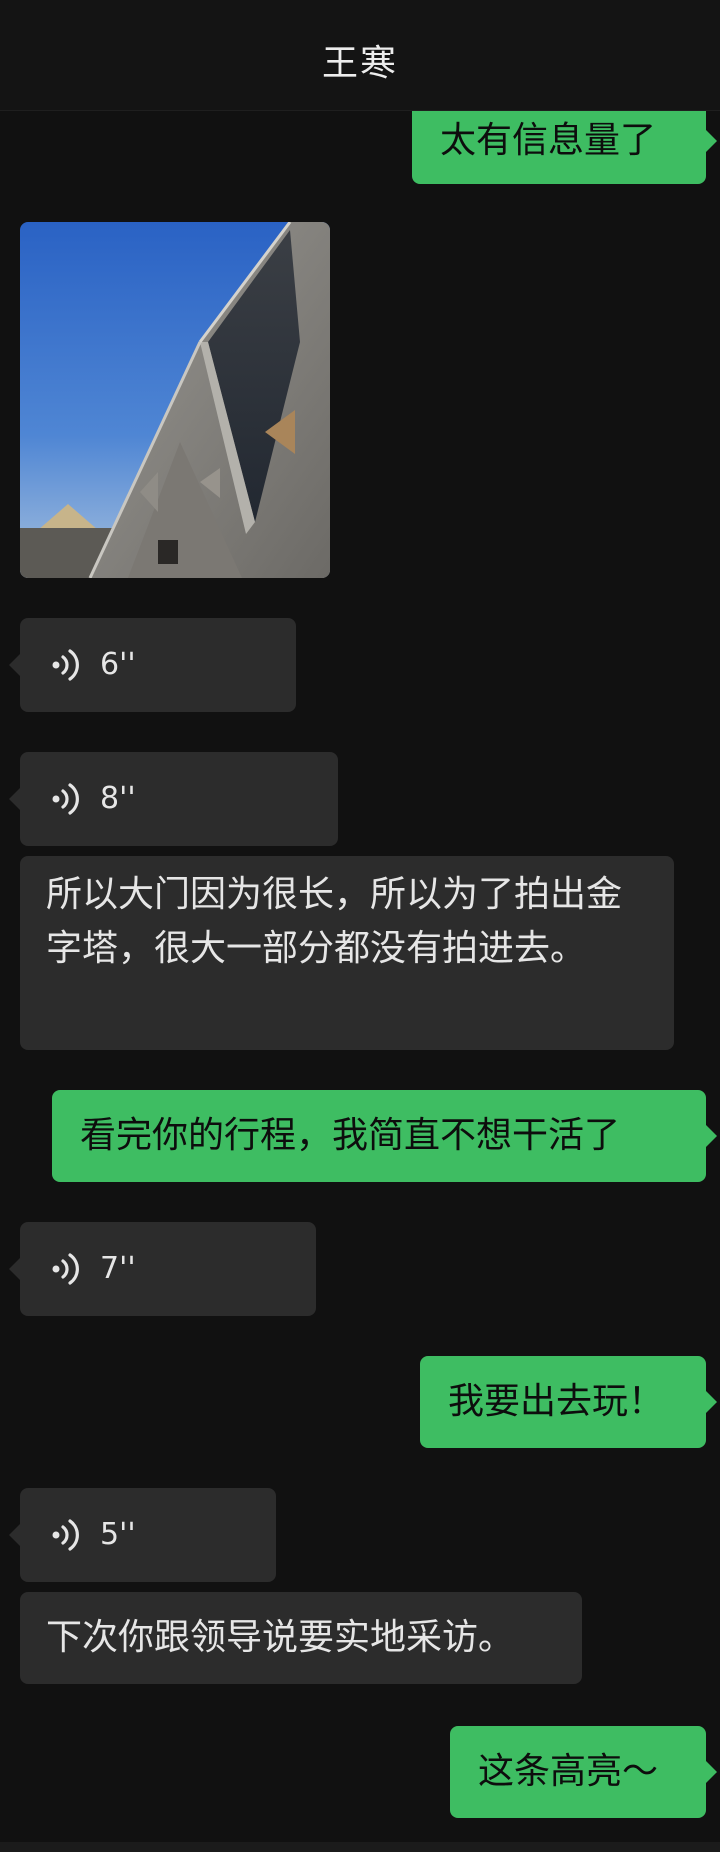 This screenshot has width=720, height=1852. I want to click on received-message-bubble: 下次你跟领导说要实地采访。, so click(301, 1638).